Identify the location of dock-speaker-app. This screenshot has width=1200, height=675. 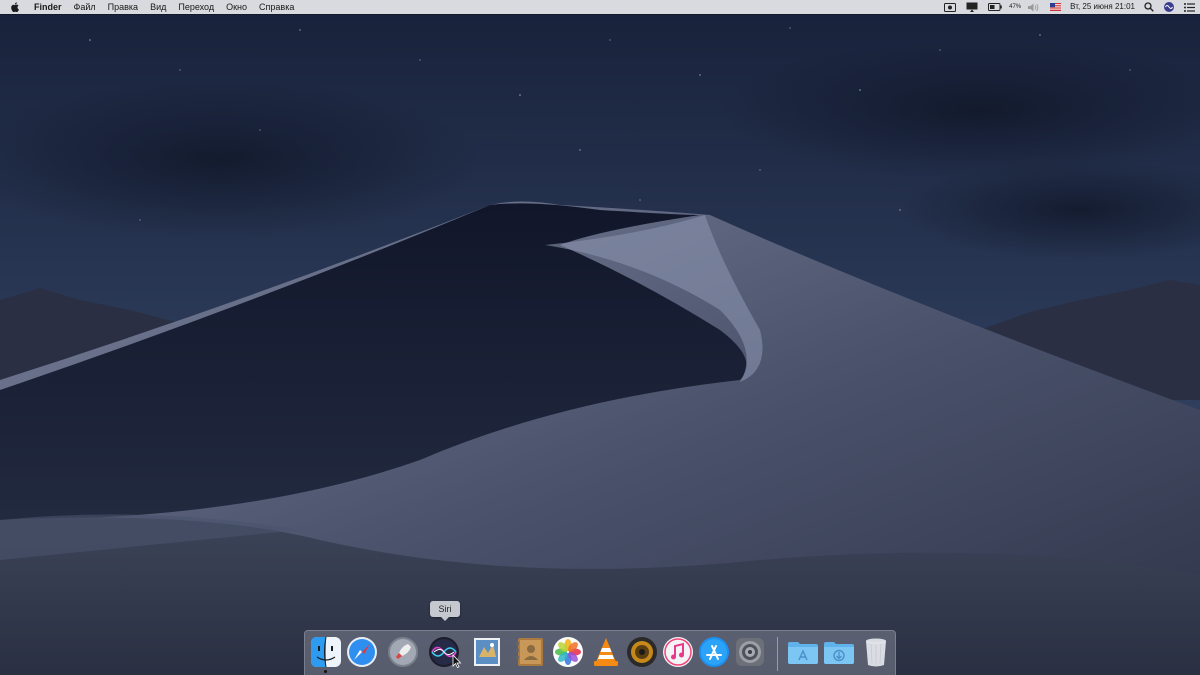
(642, 652).